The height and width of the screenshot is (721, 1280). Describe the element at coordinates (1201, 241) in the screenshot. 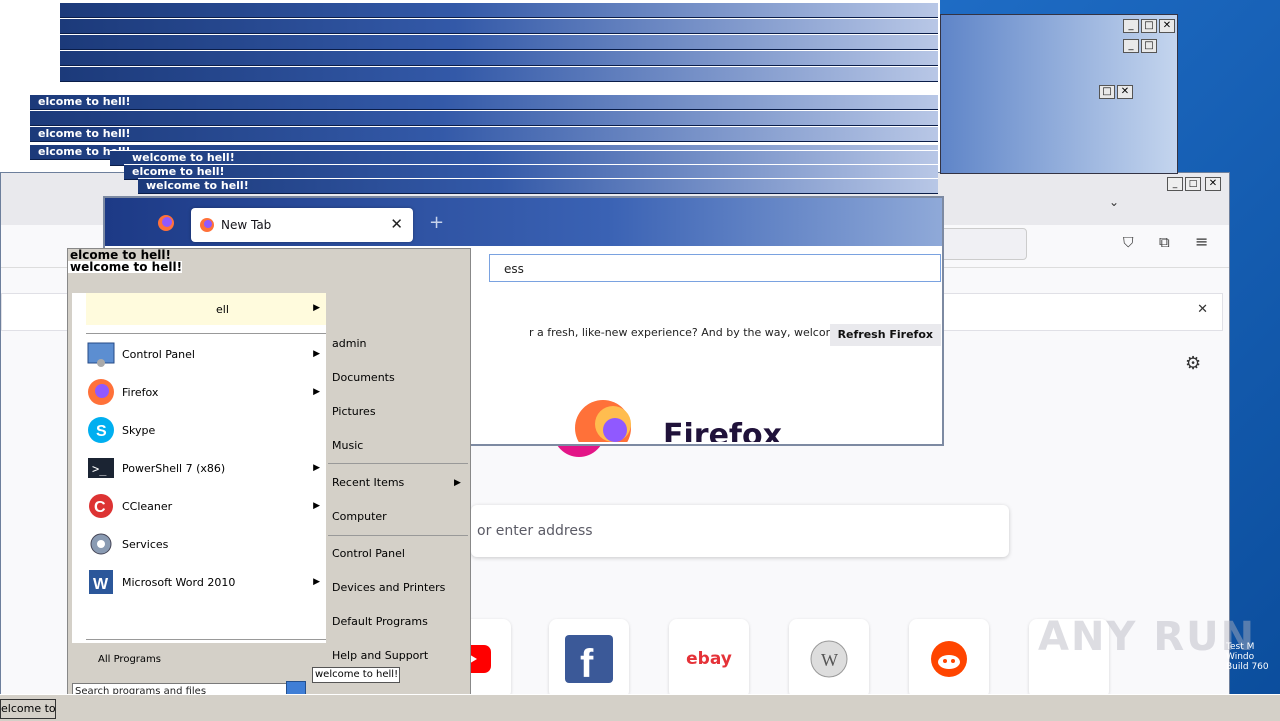

I see `menu-icon: ≡` at that location.